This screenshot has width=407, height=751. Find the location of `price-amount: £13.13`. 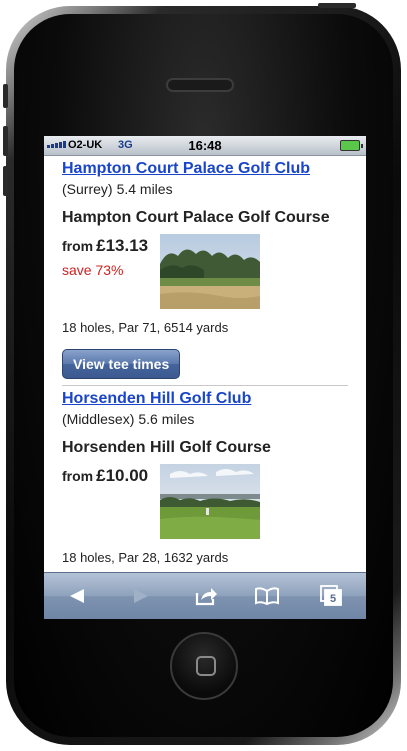

price-amount: £13.13 is located at coordinates (122, 245).